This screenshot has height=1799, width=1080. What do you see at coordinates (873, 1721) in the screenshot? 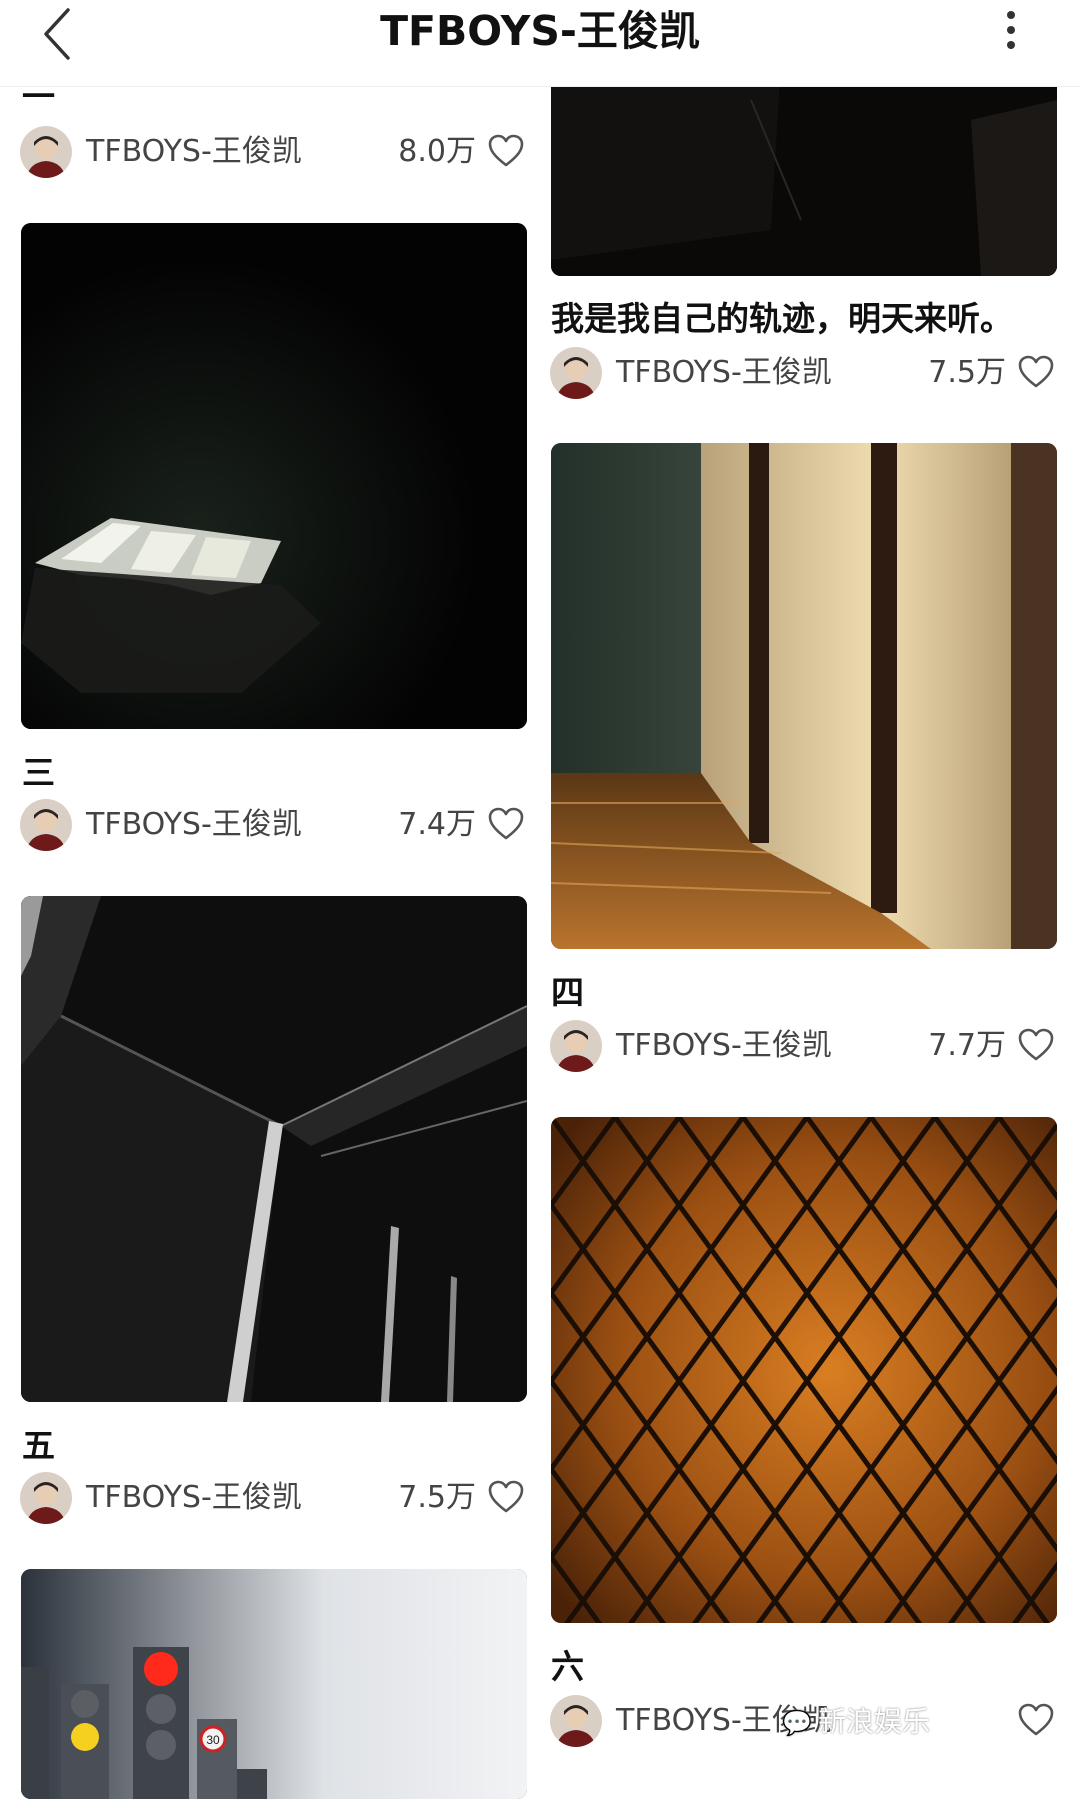
I see `watermark-text: 新浪娱乐` at bounding box center [873, 1721].